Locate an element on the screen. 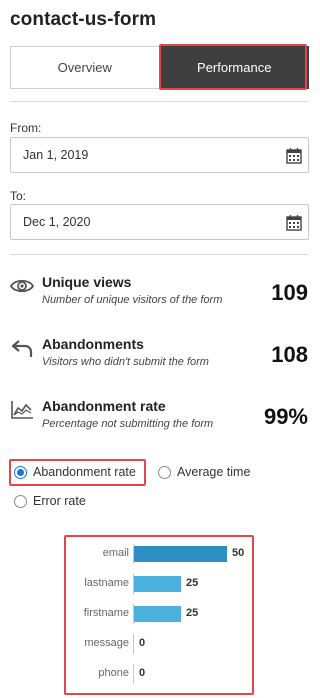  stat-value: 109 is located at coordinates (289, 292).